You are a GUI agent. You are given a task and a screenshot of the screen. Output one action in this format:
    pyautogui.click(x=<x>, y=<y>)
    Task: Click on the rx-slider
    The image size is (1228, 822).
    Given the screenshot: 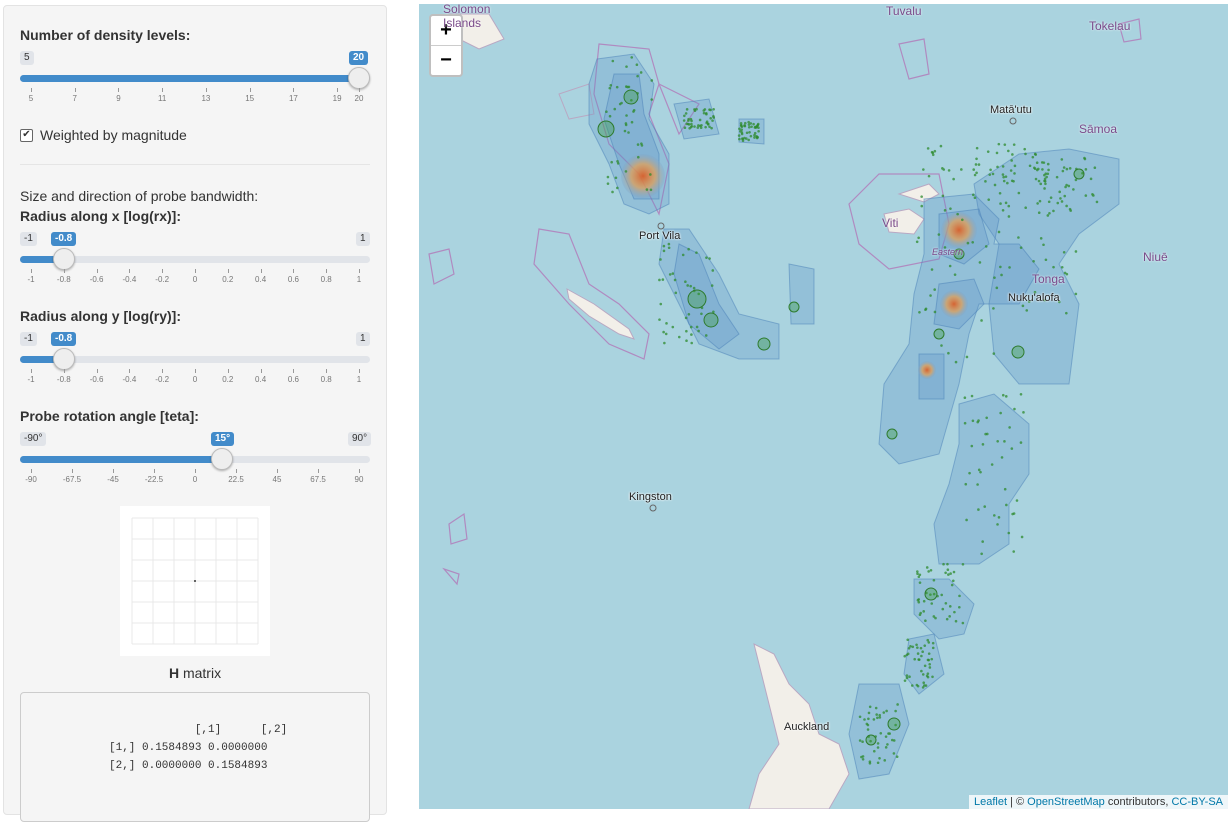 What is the action you would take?
    pyautogui.click(x=195, y=259)
    